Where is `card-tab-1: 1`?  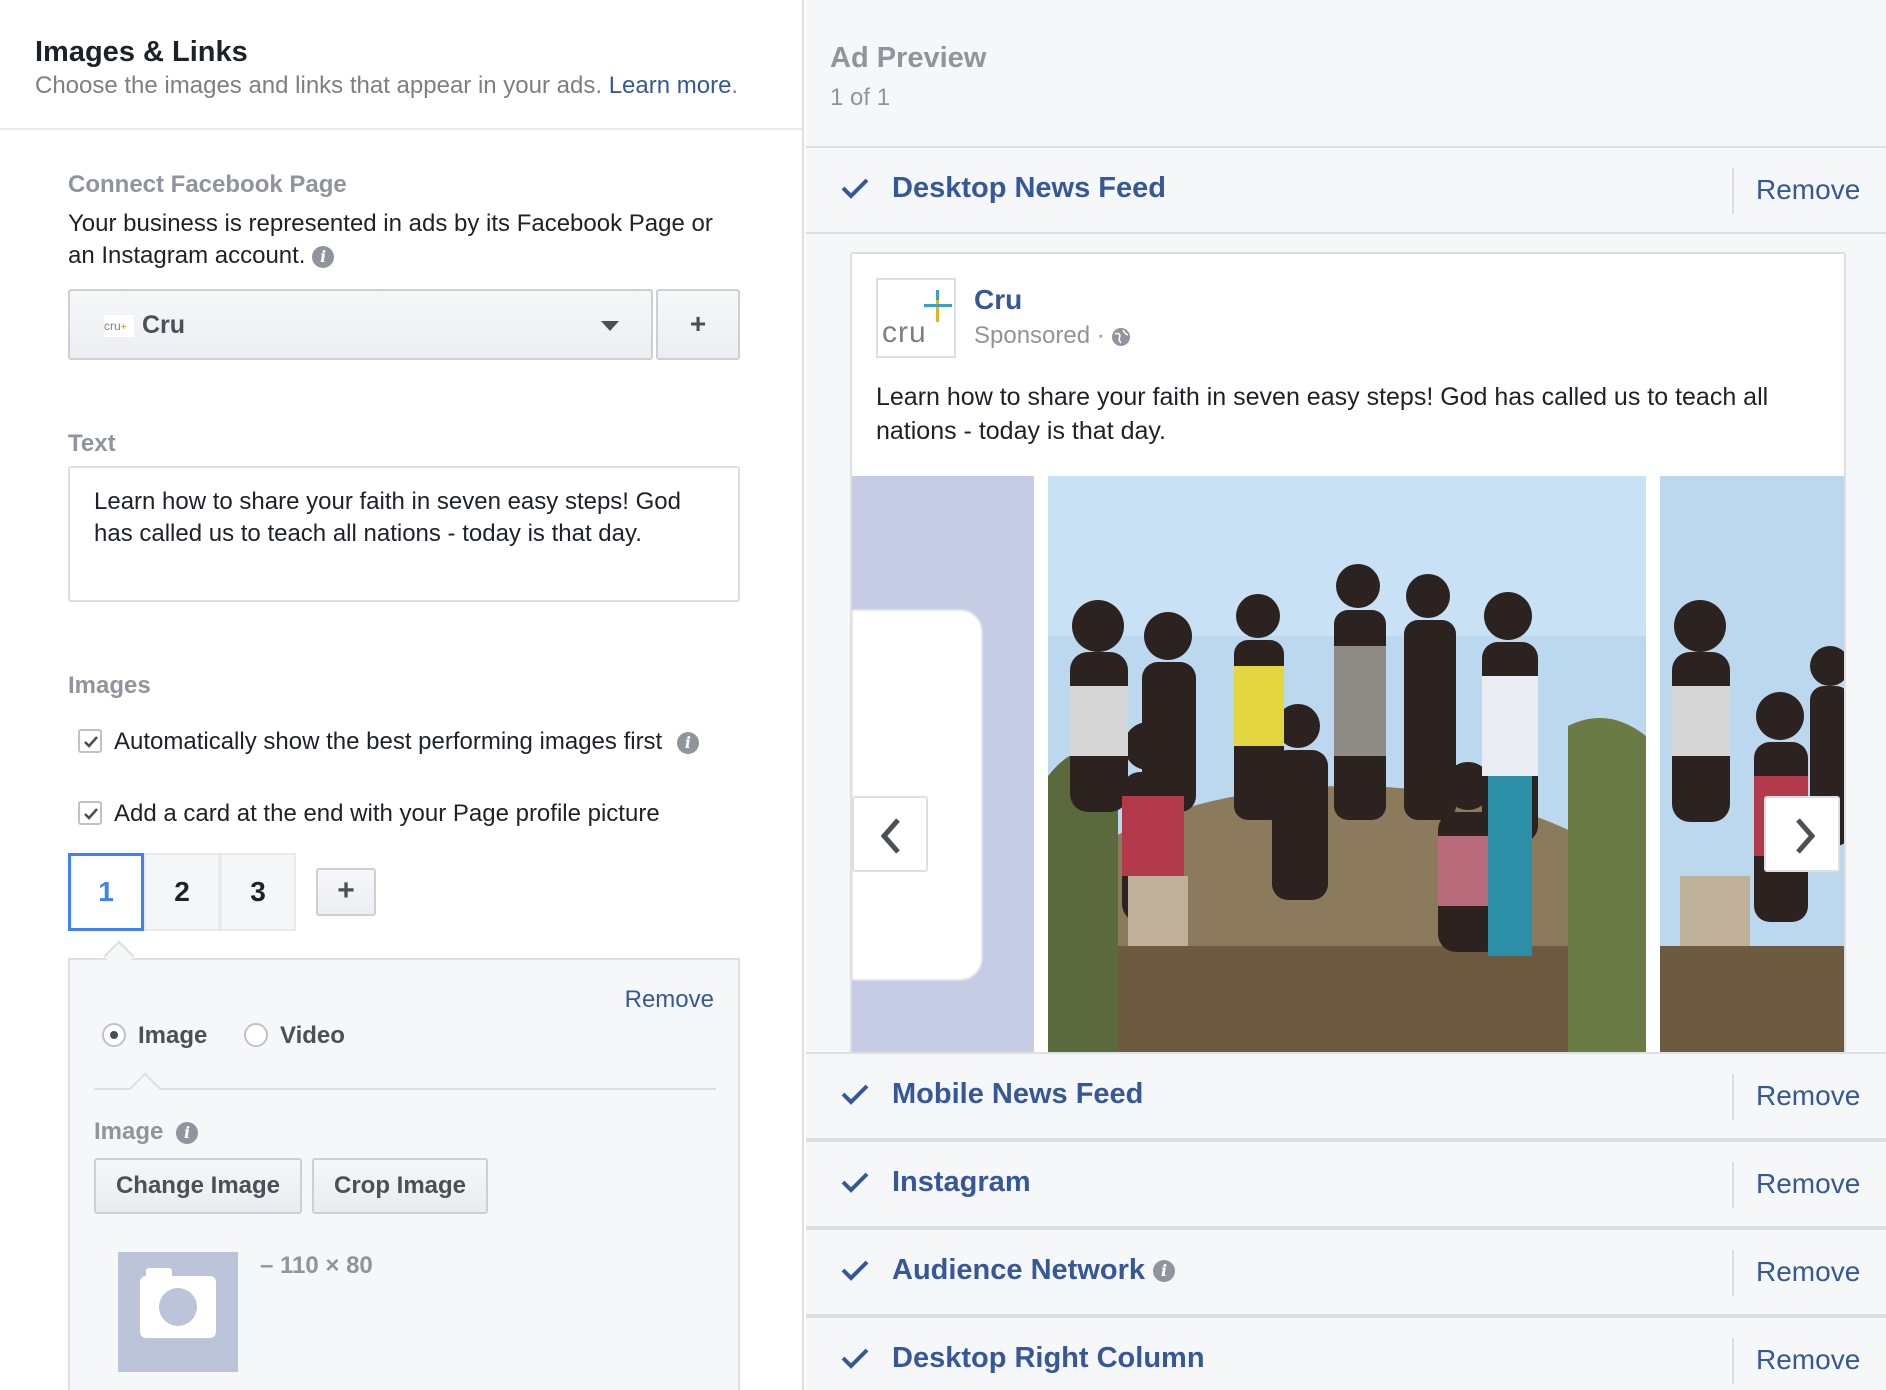 card-tab-1: 1 is located at coordinates (106, 892).